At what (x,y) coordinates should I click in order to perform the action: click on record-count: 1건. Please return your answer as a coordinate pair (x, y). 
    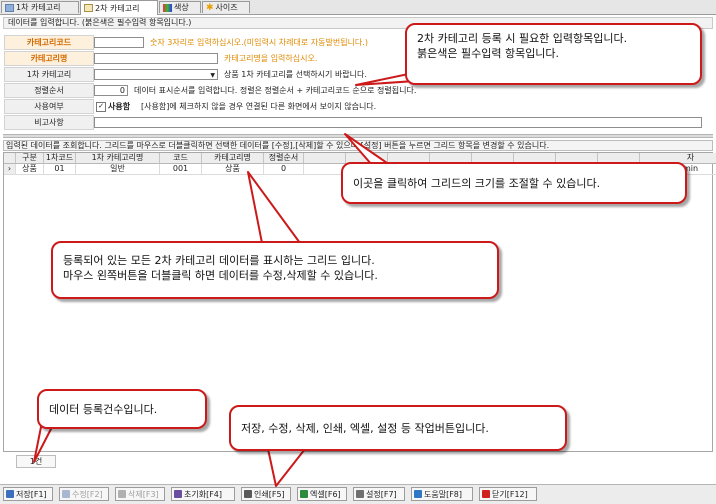
    Looking at the image, I should click on (36, 461).